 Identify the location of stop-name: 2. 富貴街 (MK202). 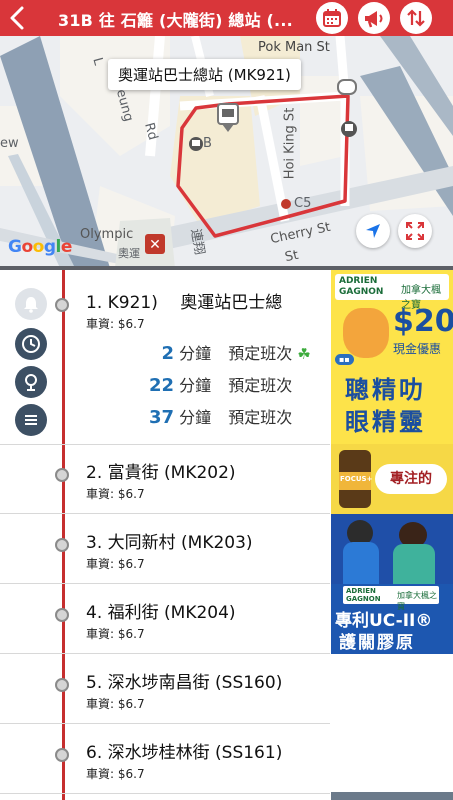
(161, 470).